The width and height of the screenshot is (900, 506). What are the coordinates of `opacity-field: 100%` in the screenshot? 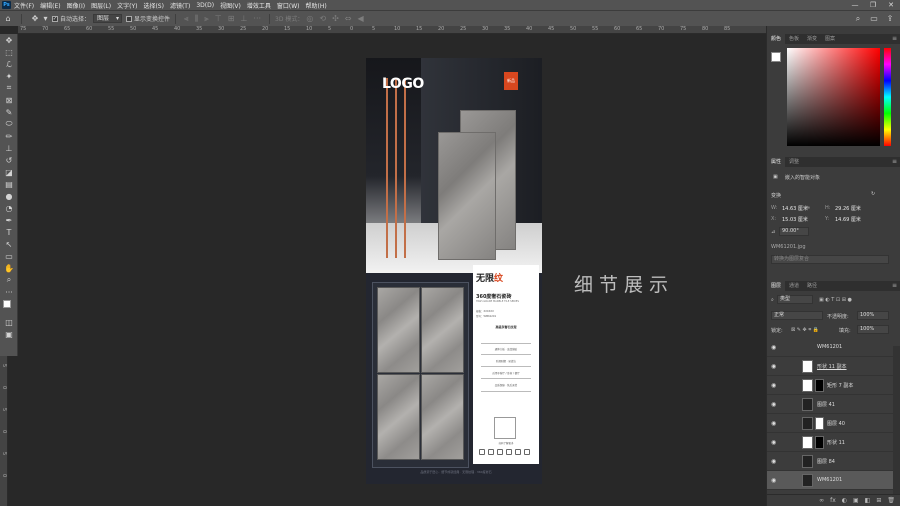 It's located at (873, 315).